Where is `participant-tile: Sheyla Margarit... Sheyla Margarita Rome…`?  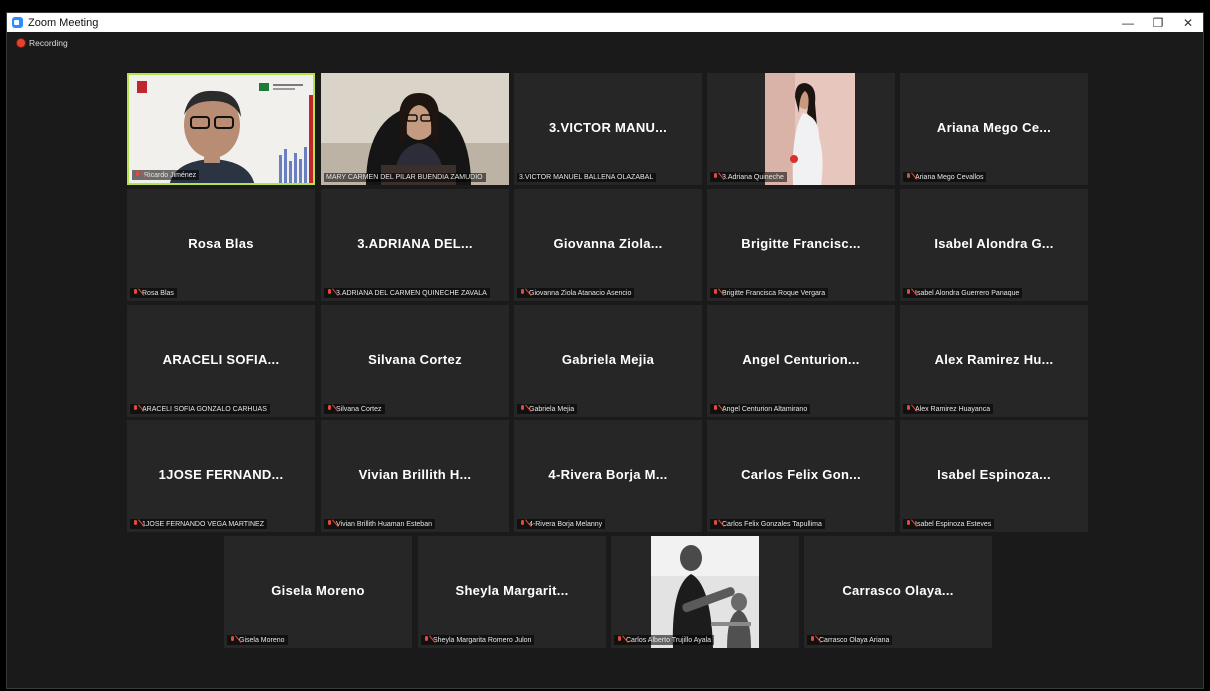 participant-tile: Sheyla Margarit... Sheyla Margarita Rome… is located at coordinates (512, 592).